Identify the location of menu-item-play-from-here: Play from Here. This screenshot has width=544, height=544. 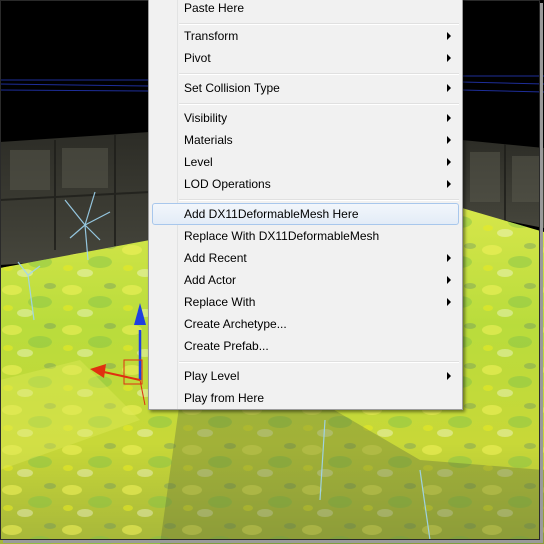
(305, 398).